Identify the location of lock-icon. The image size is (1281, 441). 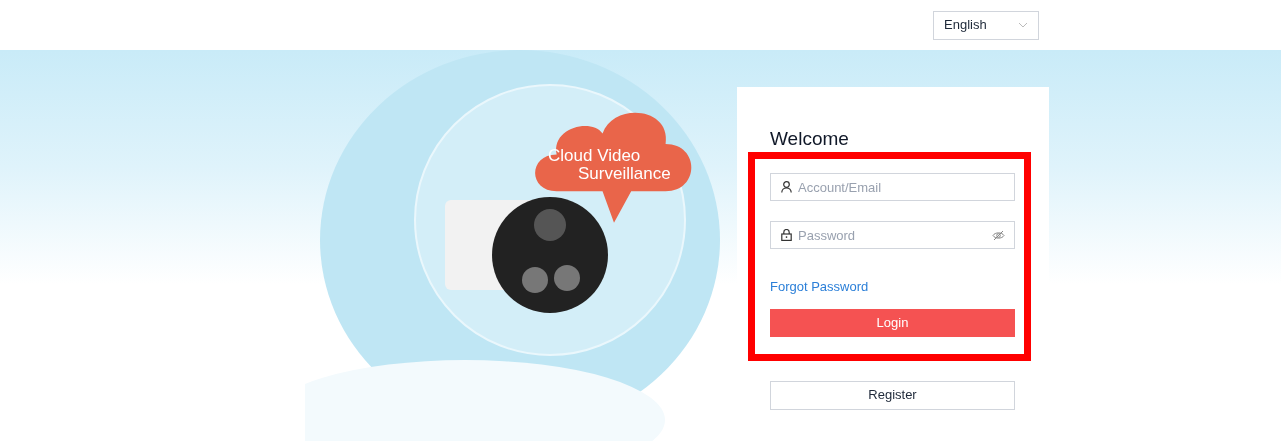
(786, 235).